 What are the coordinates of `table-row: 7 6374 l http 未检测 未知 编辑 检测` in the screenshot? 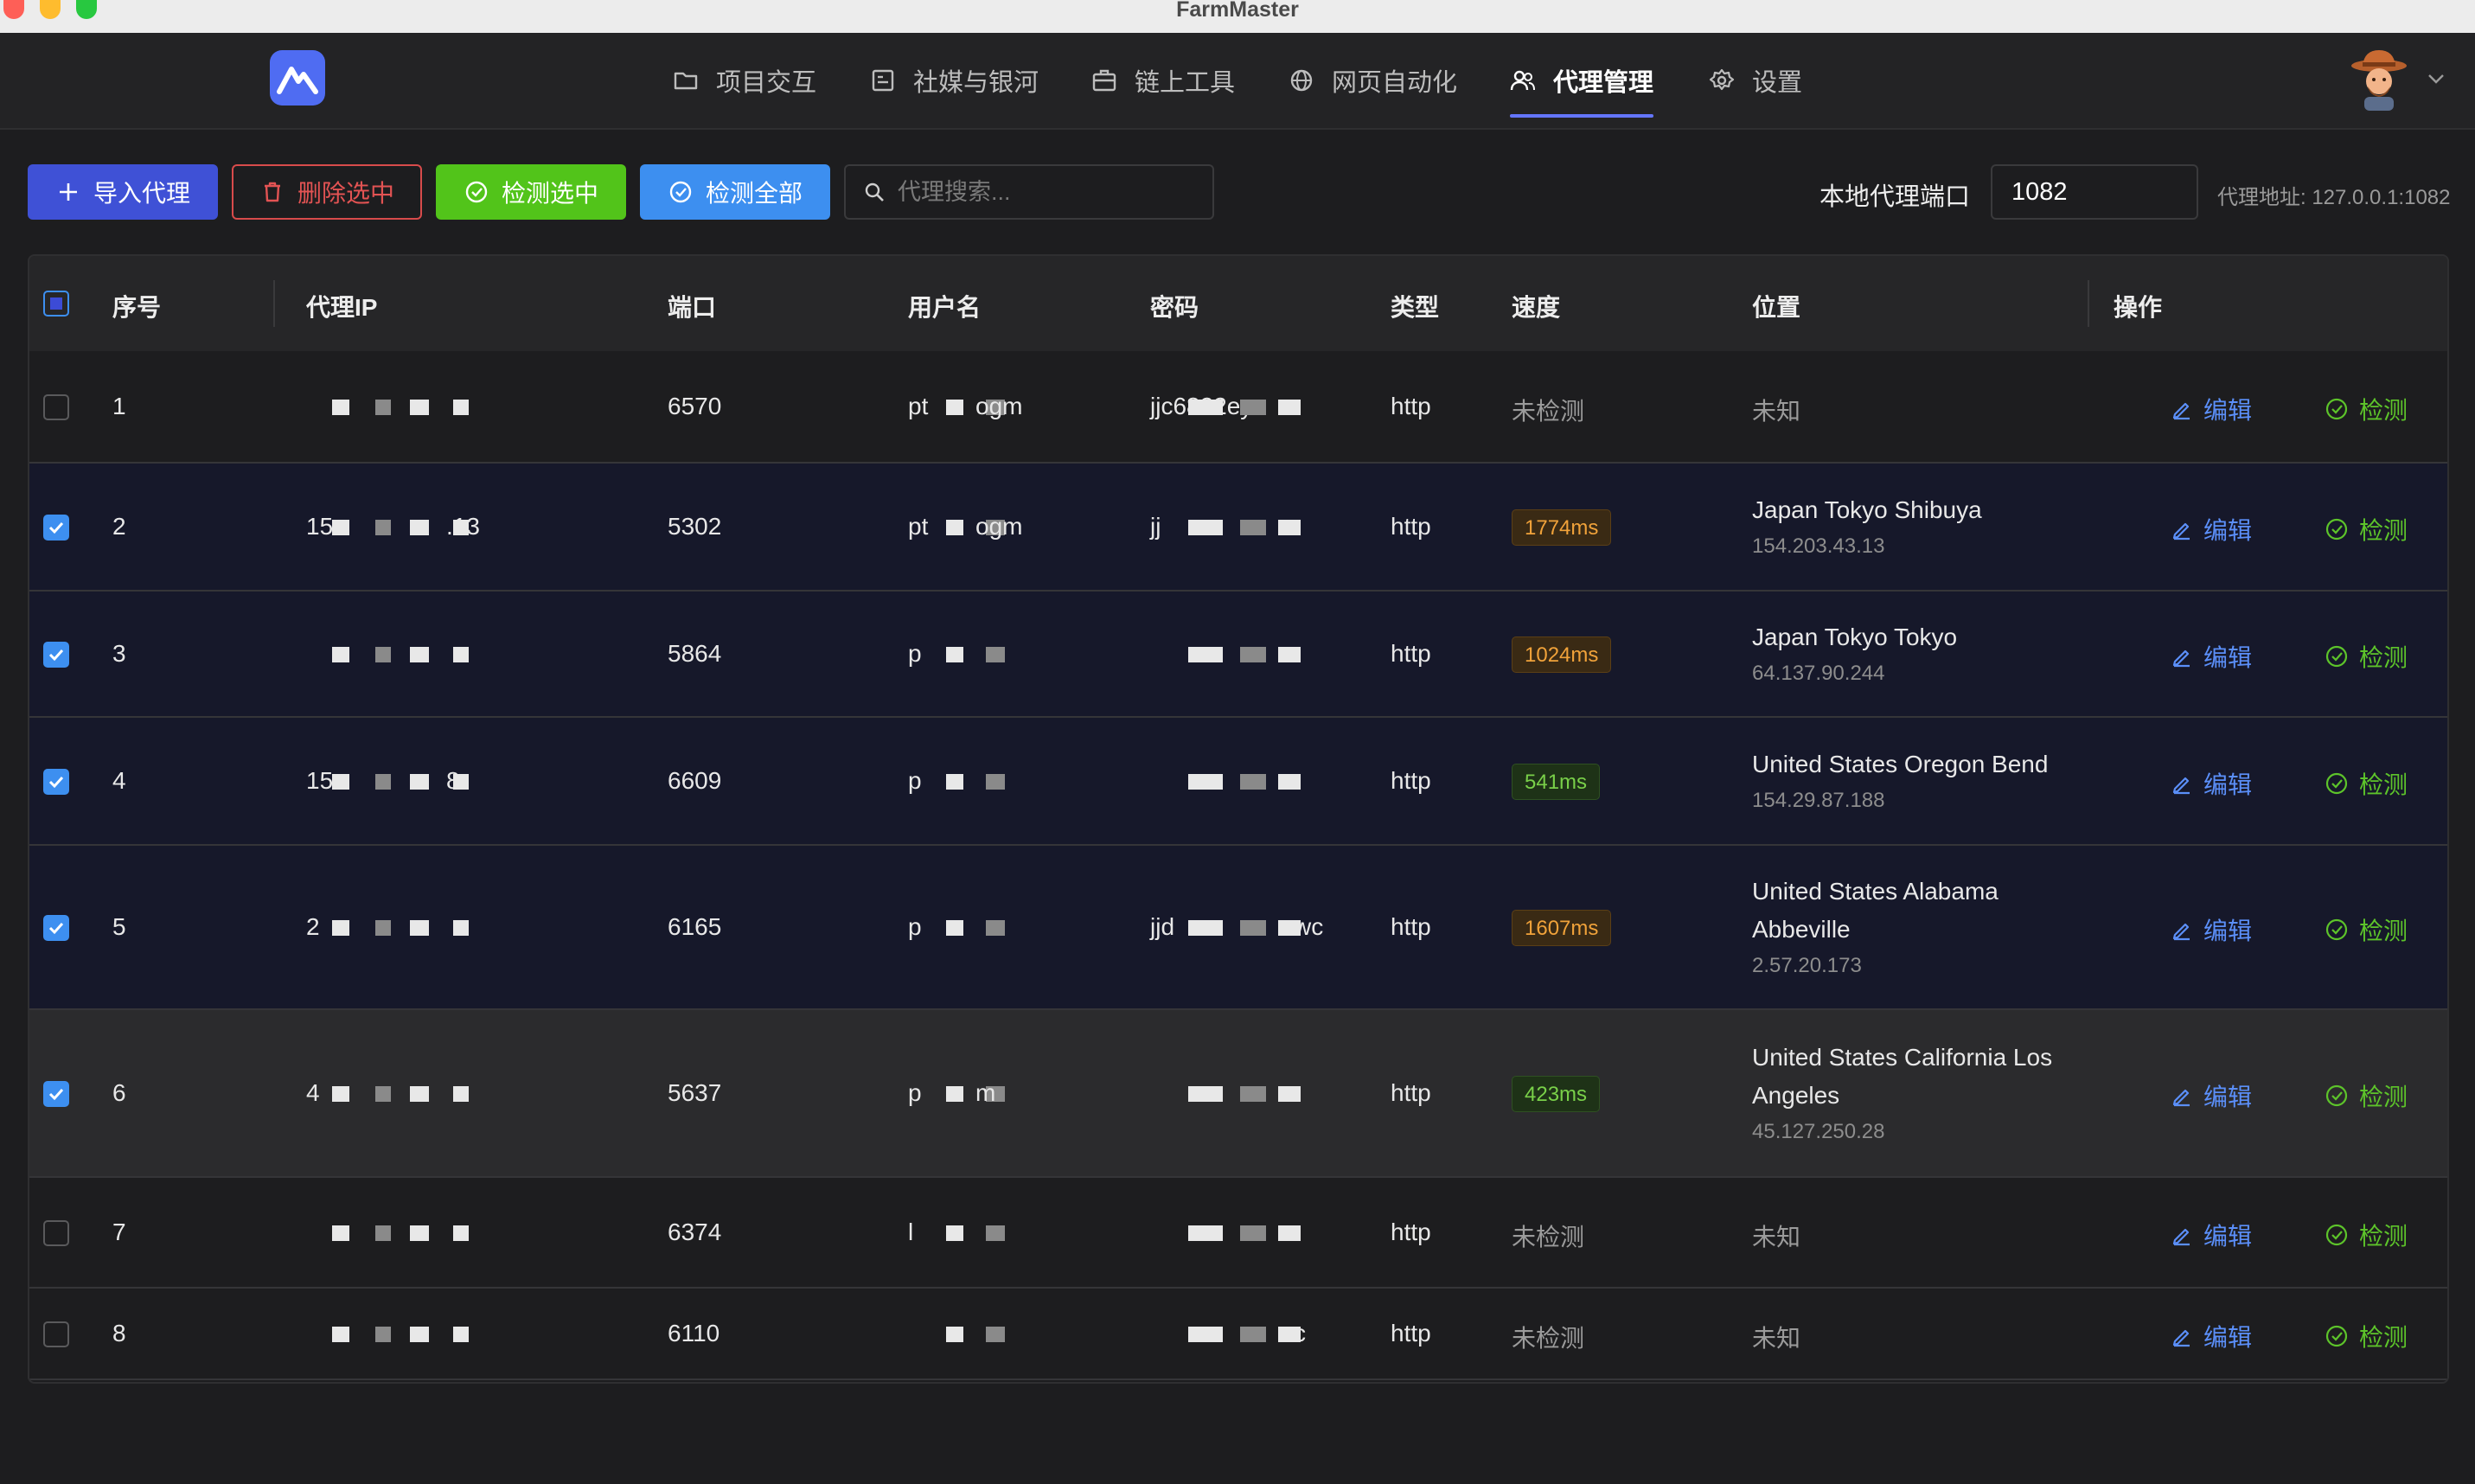 It's located at (1238, 1234).